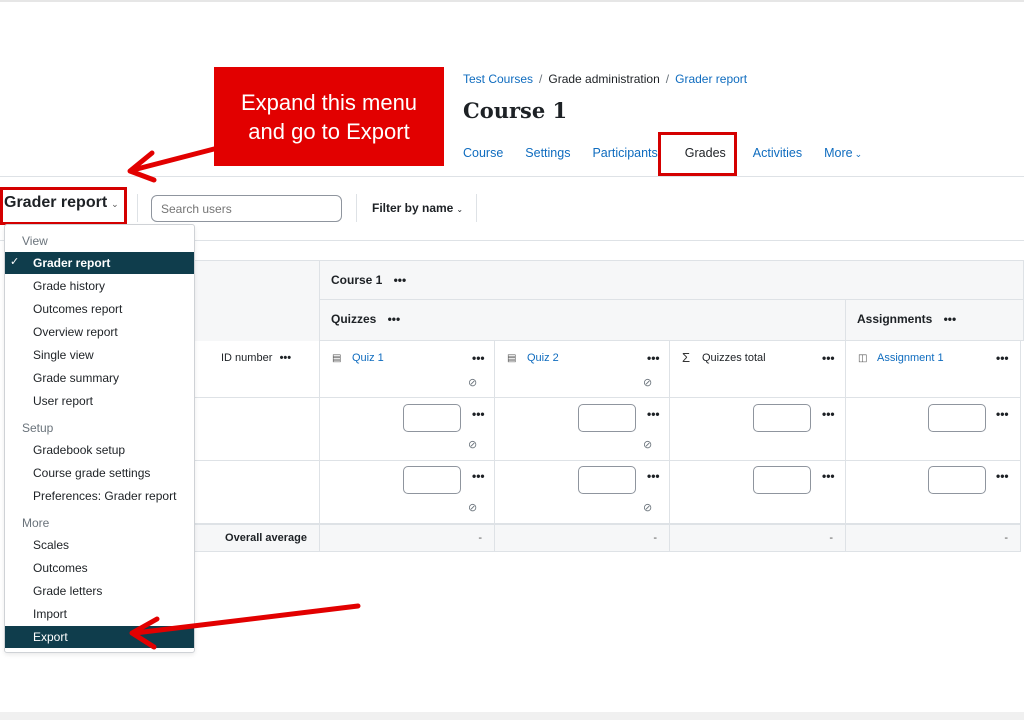 This screenshot has width=1024, height=720. Describe the element at coordinates (99, 286) in the screenshot. I see `menu-item-grade-history: Grade history` at that location.